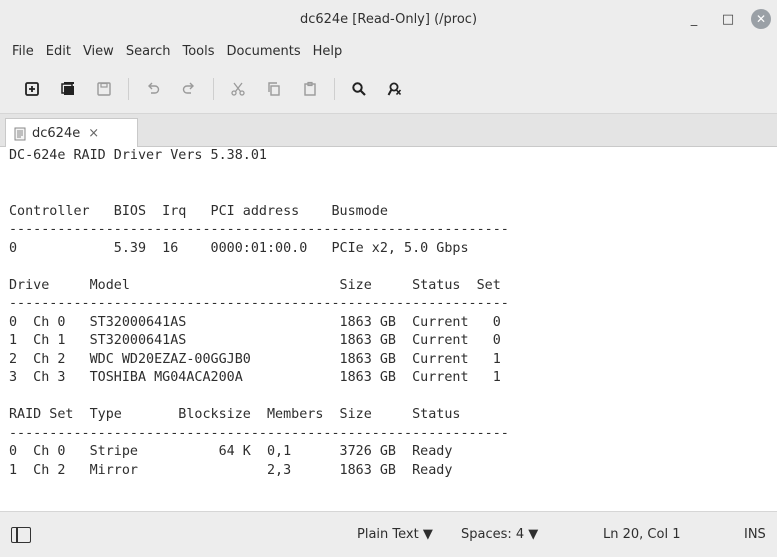 The image size is (777, 557). Describe the element at coordinates (98, 51) in the screenshot. I see `menu-view: View` at that location.